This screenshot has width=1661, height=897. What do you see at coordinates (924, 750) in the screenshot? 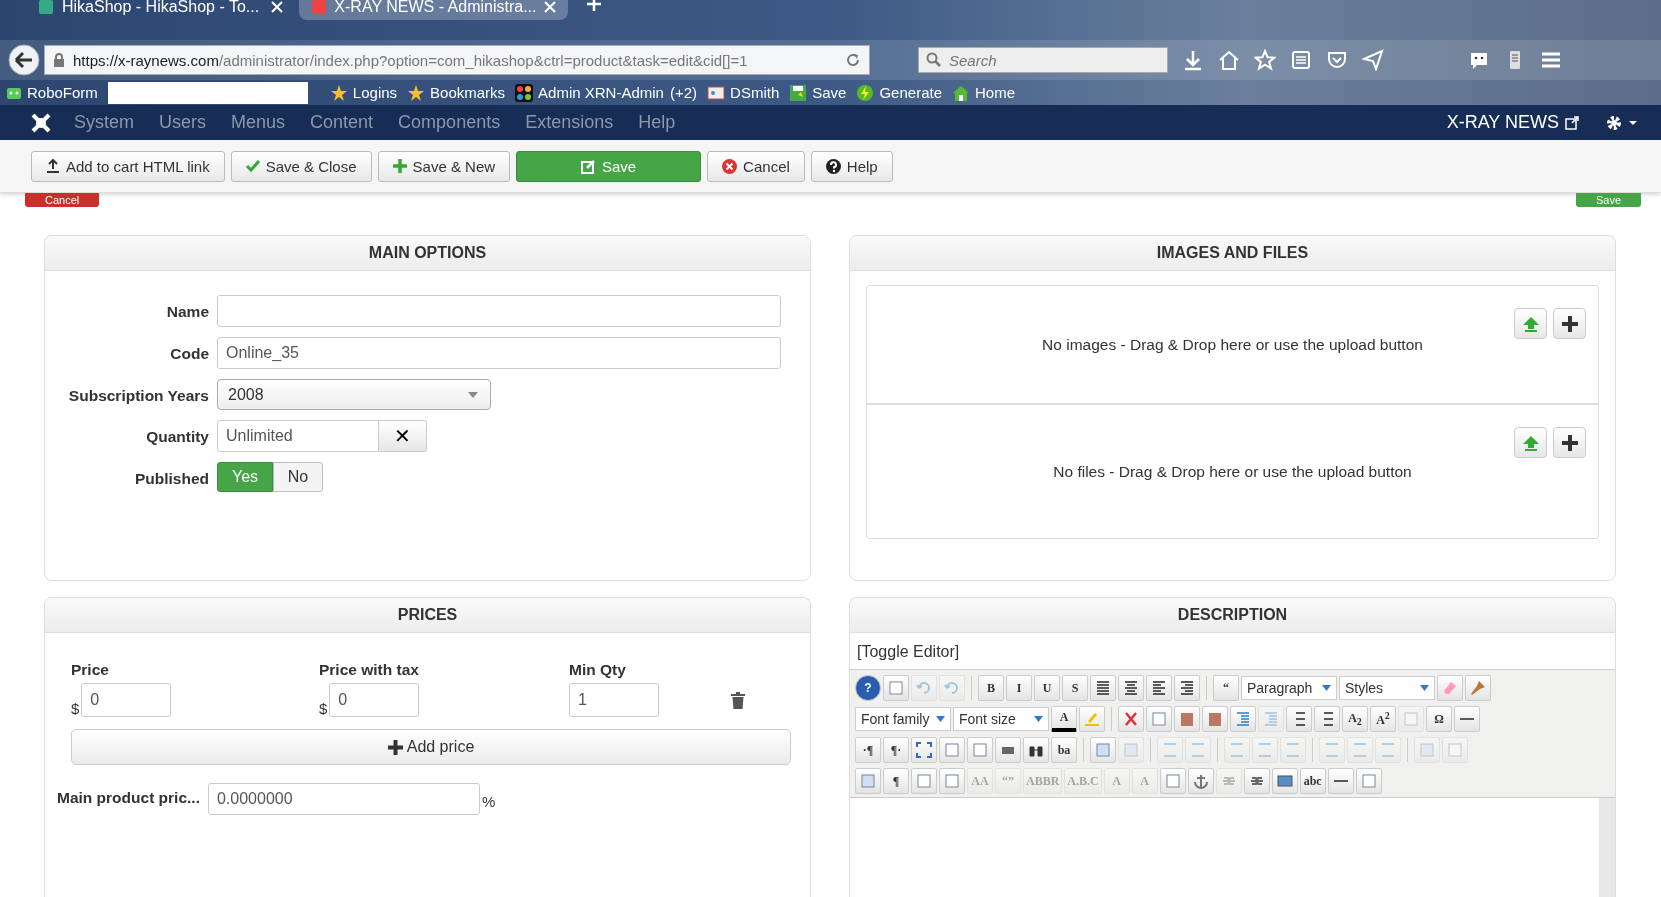
I see `fullscreen-button` at bounding box center [924, 750].